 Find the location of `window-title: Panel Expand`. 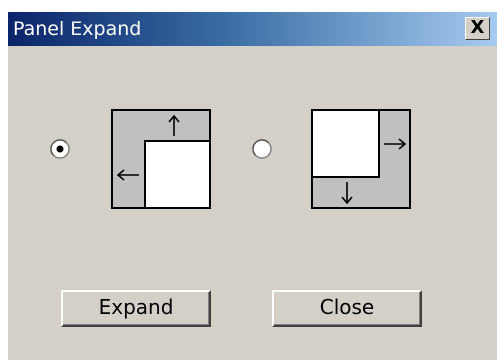

window-title: Panel Expand is located at coordinates (77, 29).